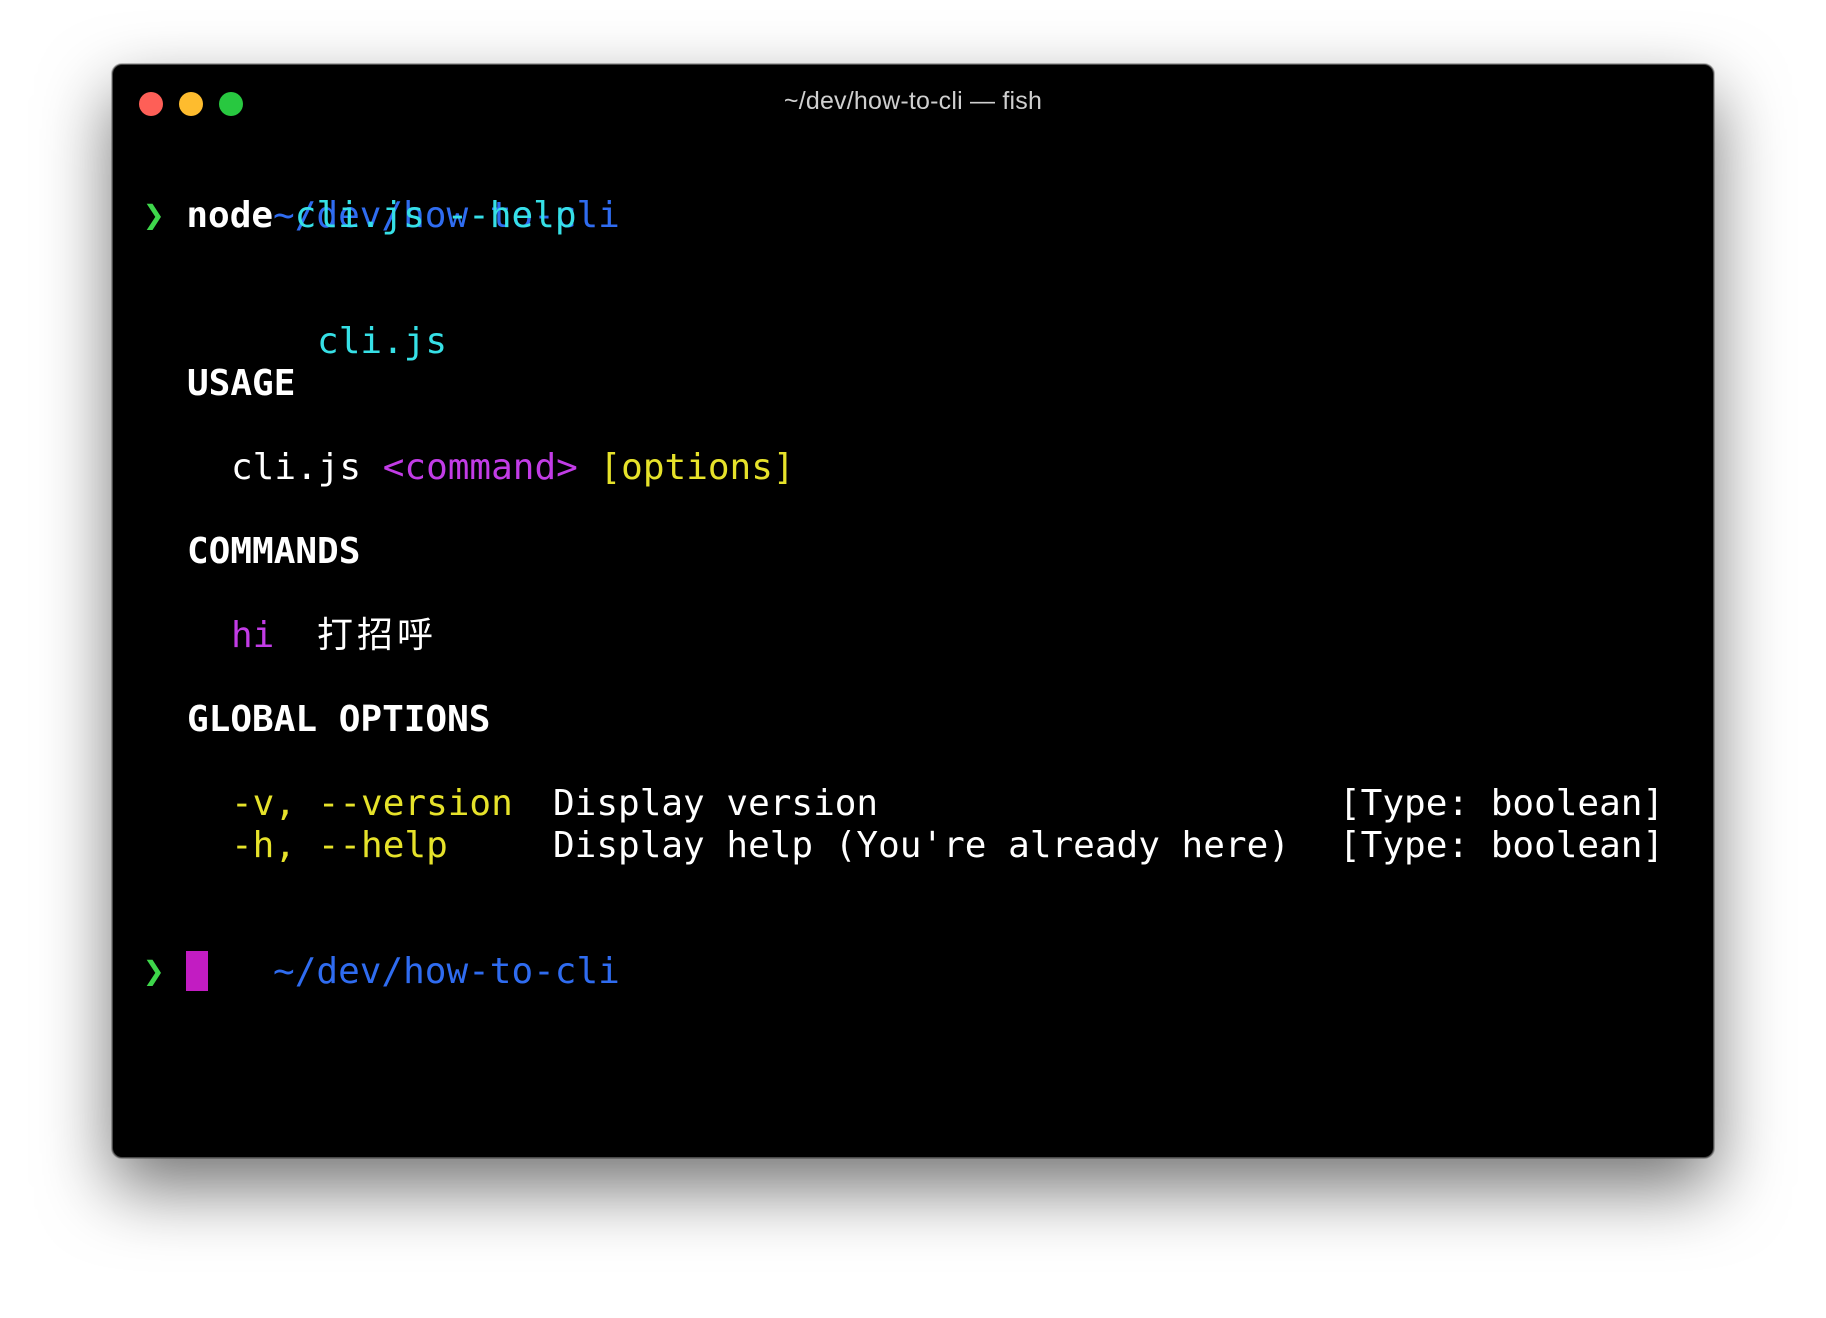 The image size is (1826, 1318). Describe the element at coordinates (274, 551) in the screenshot. I see `commands-heading: COMMANDS` at that location.